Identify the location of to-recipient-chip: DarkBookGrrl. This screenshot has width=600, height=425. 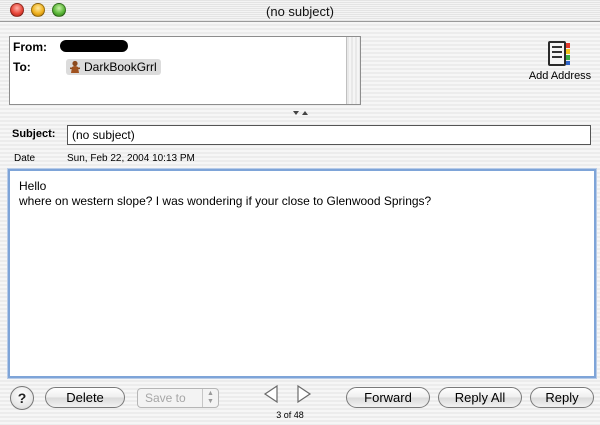
(113, 67).